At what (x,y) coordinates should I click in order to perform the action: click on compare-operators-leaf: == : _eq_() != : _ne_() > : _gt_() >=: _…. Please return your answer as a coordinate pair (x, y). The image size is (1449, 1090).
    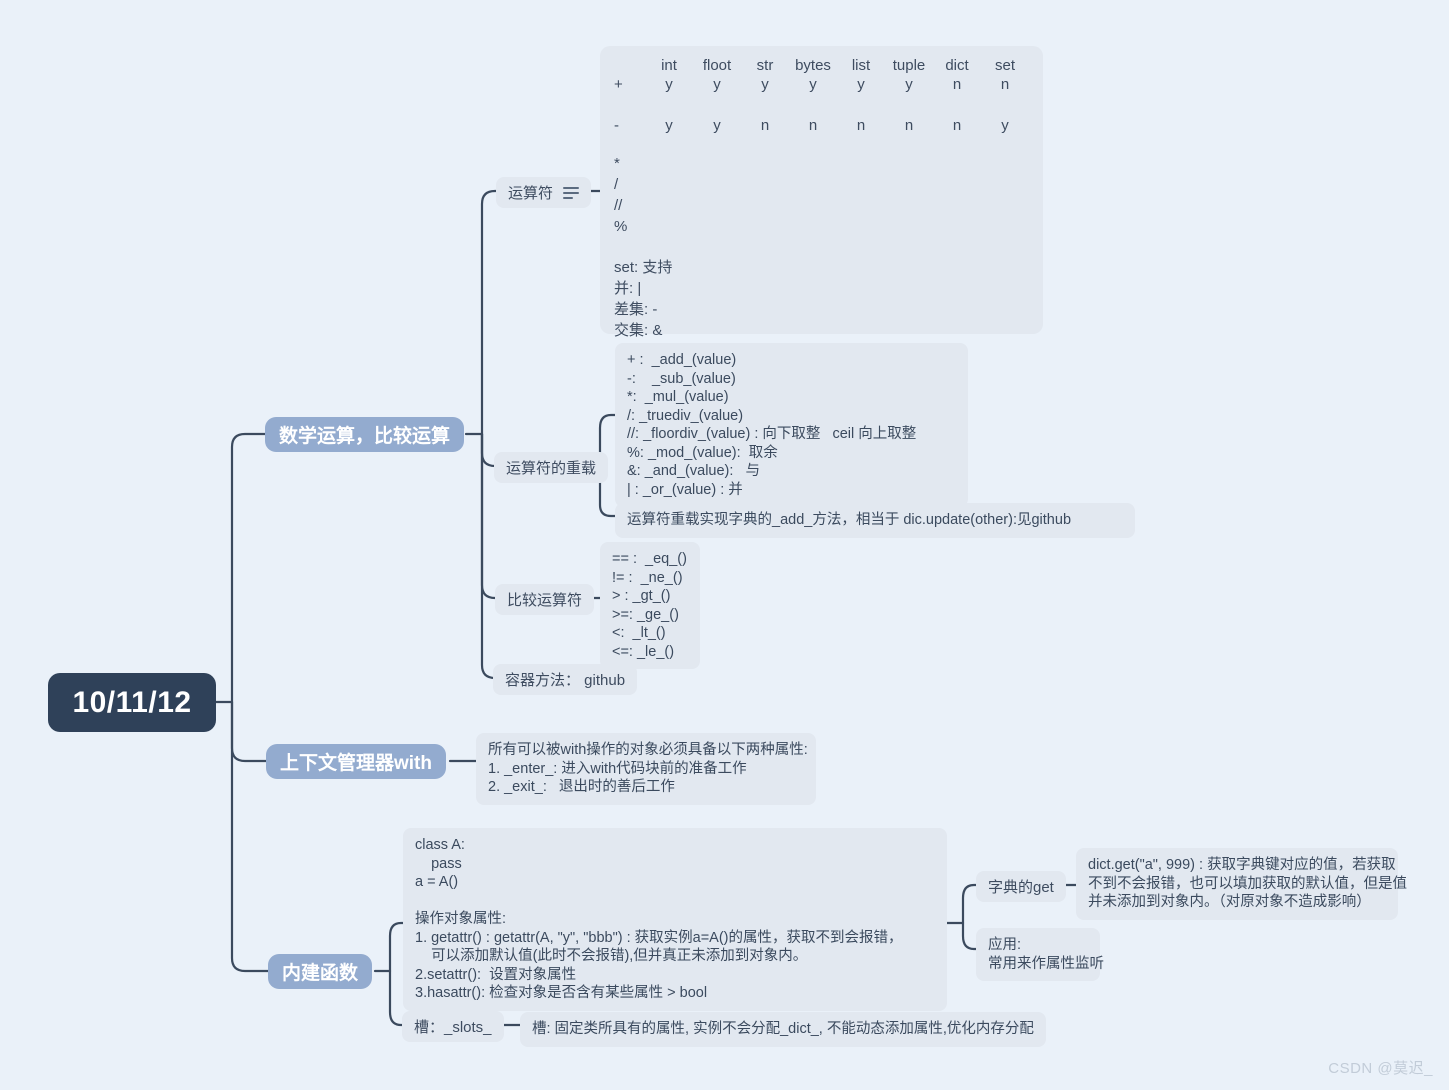
    Looking at the image, I should click on (650, 605).